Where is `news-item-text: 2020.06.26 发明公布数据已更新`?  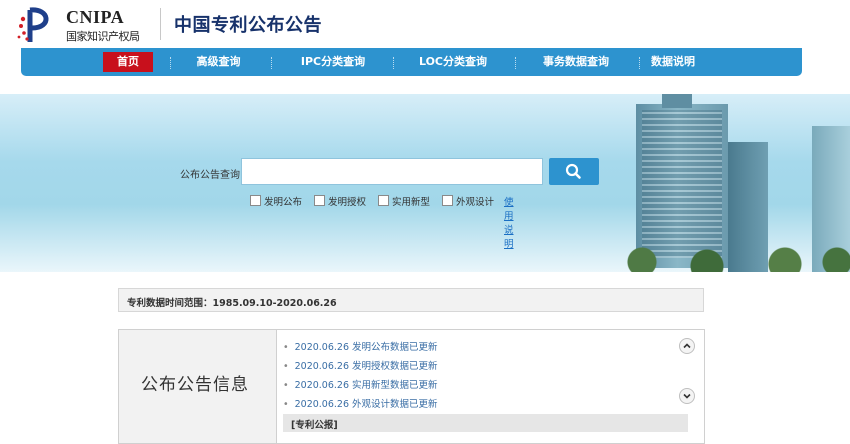 news-item-text: 2020.06.26 发明公布数据已更新 is located at coordinates (366, 347).